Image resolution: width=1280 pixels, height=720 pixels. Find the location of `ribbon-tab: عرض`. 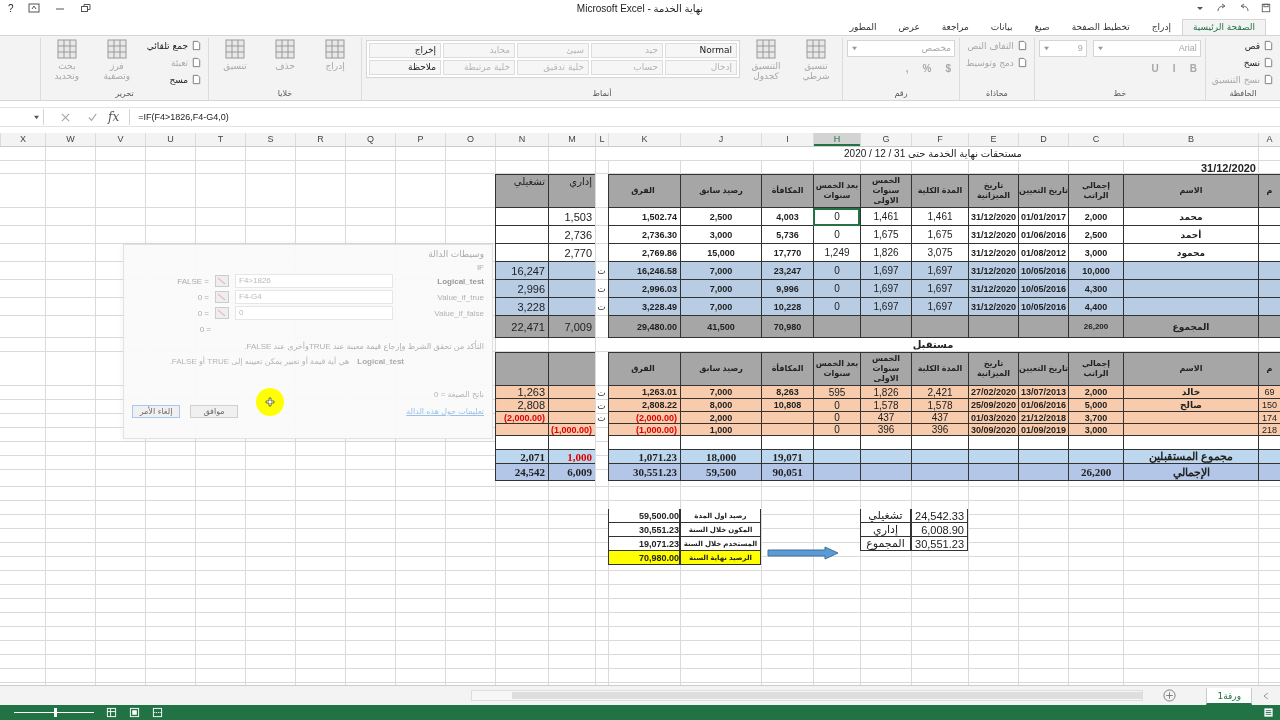

ribbon-tab: عرض is located at coordinates (909, 26).